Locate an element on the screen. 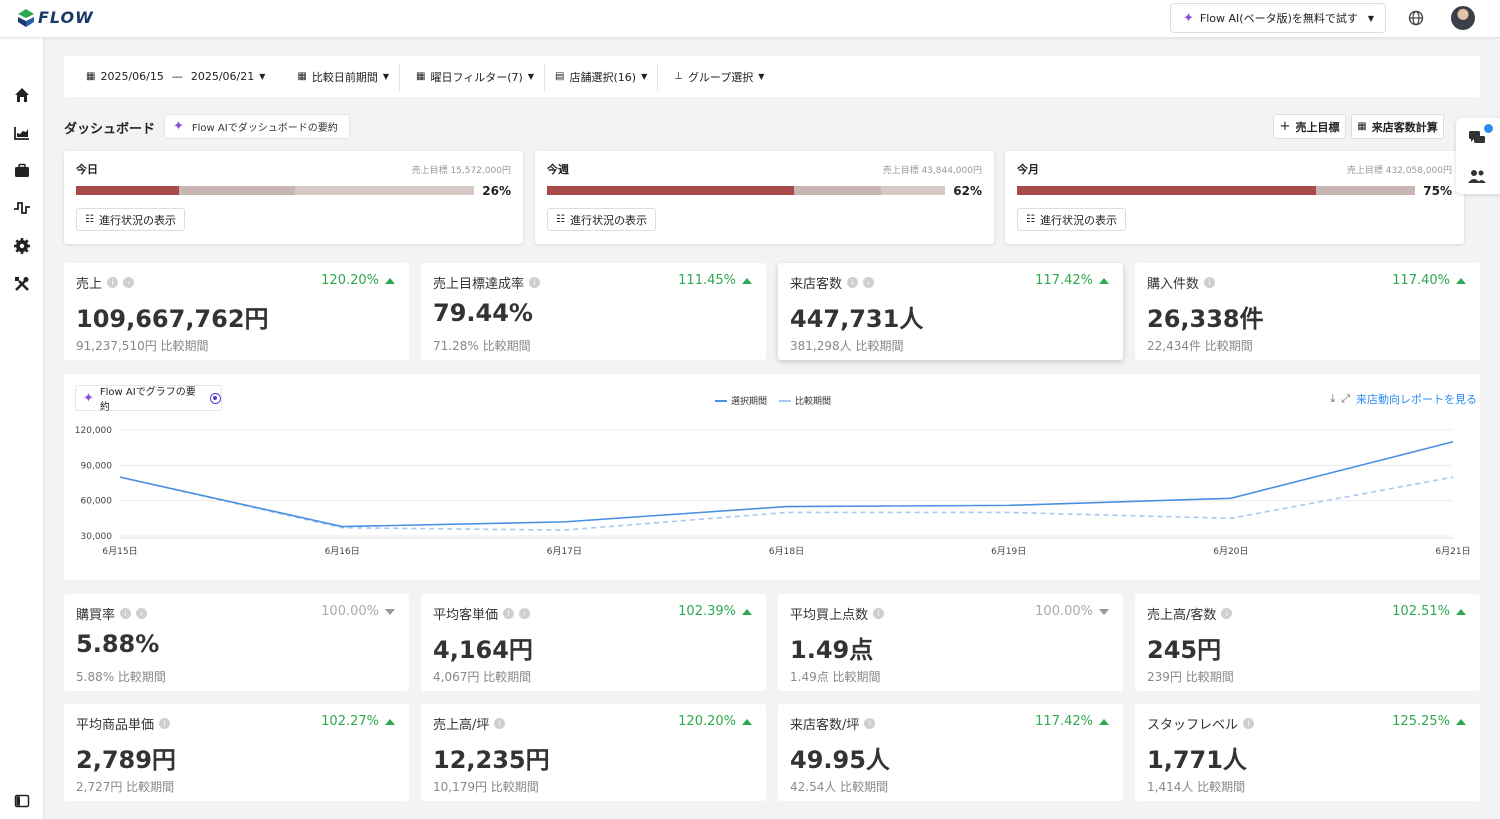  download-icon: ⤓ is located at coordinates (1332, 399).